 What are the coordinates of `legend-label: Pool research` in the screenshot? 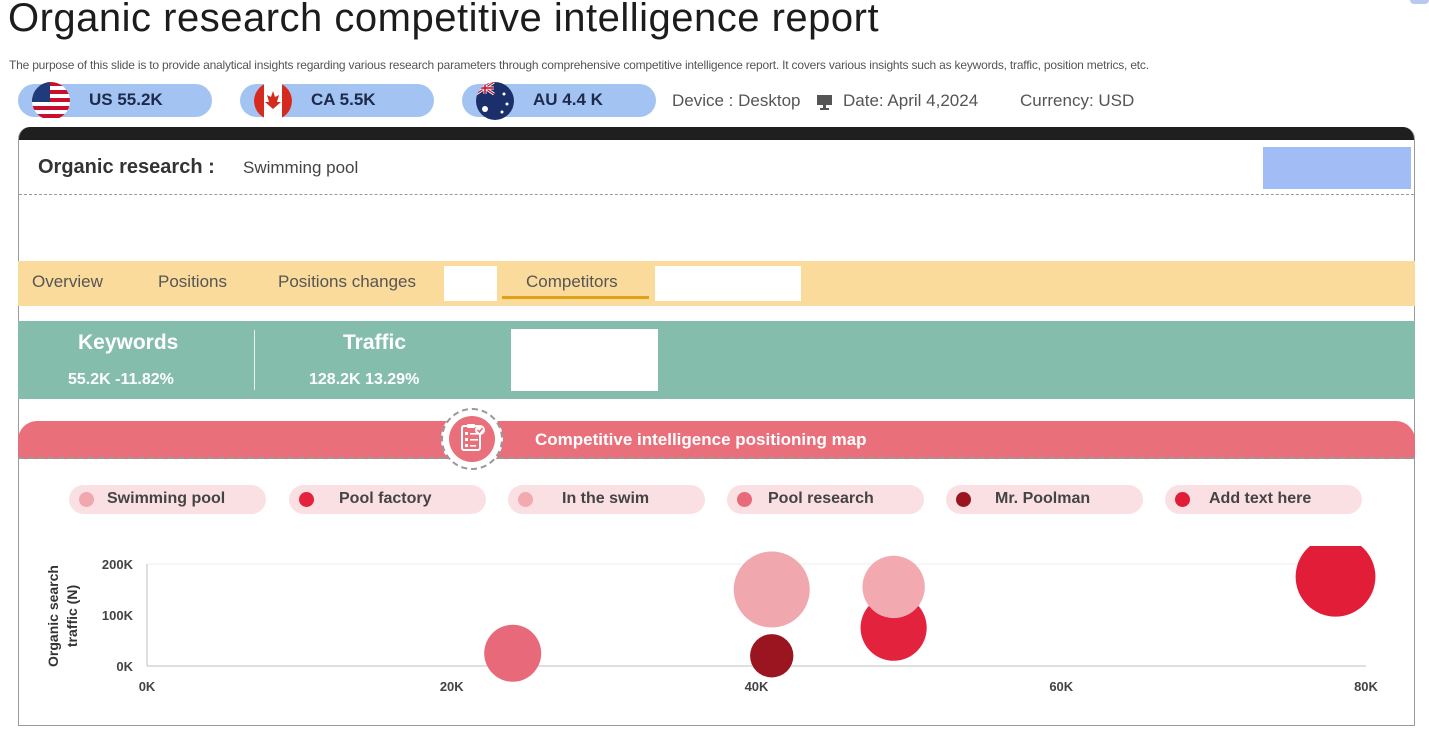 It's located at (821, 498).